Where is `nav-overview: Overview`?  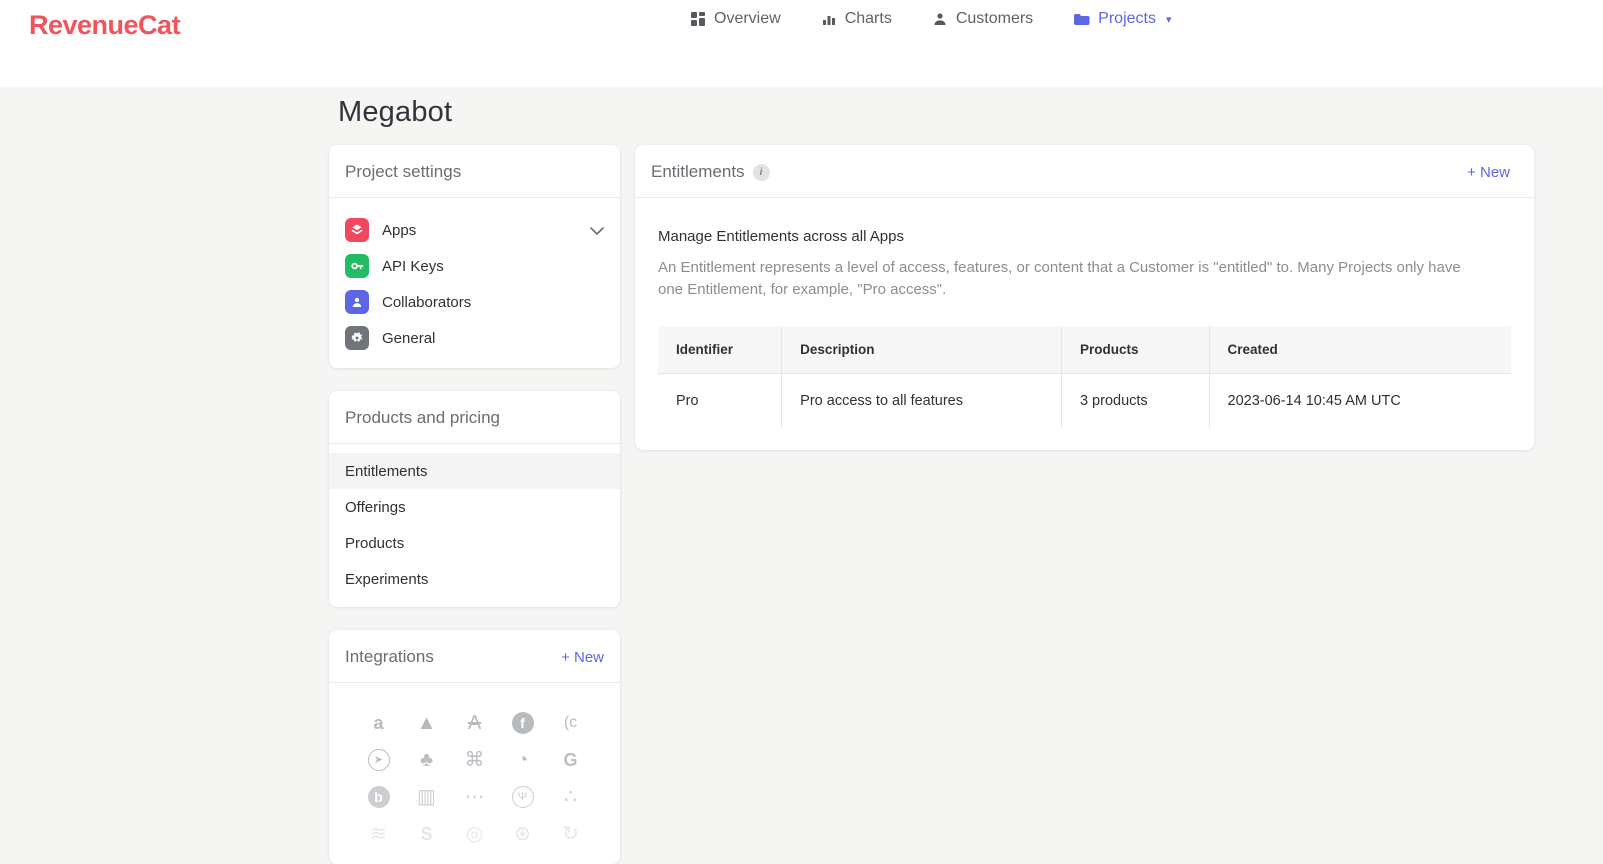 nav-overview: Overview is located at coordinates (735, 19).